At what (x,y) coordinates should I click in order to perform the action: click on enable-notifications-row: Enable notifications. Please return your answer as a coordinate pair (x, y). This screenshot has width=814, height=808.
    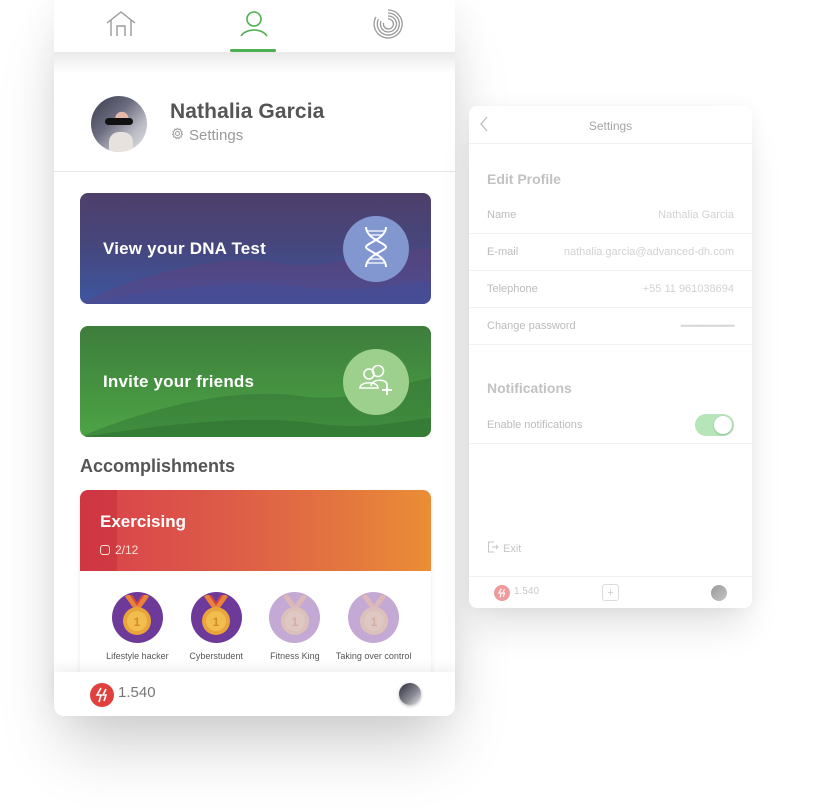
    Looking at the image, I should click on (610, 425).